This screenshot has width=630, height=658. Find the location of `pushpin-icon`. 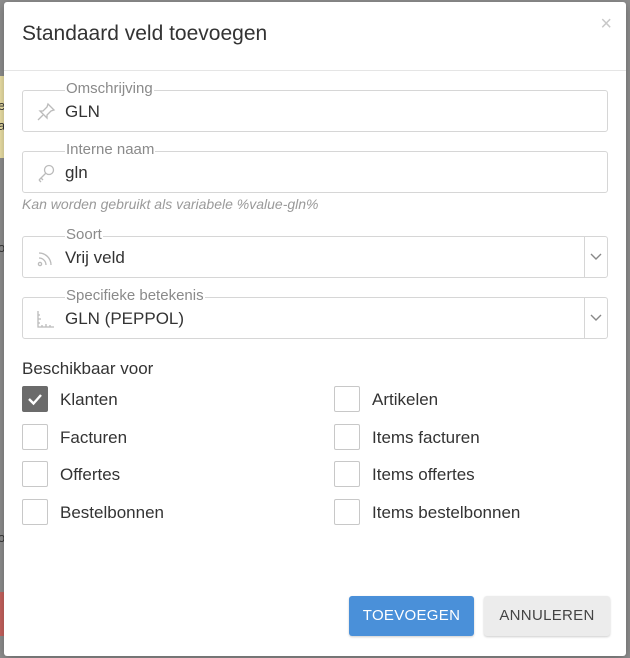

pushpin-icon is located at coordinates (46, 111).